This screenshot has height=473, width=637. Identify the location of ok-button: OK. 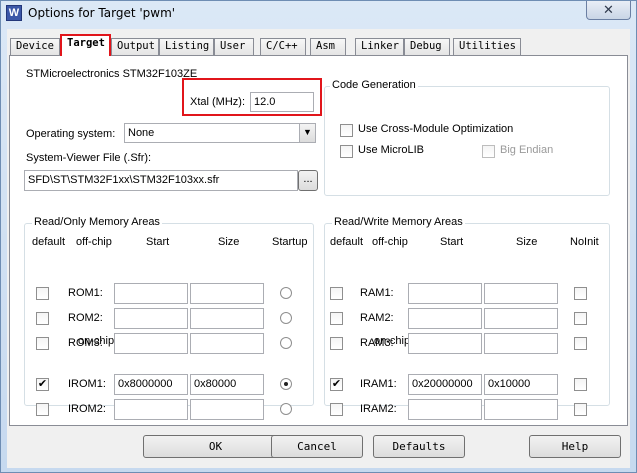
(215, 446).